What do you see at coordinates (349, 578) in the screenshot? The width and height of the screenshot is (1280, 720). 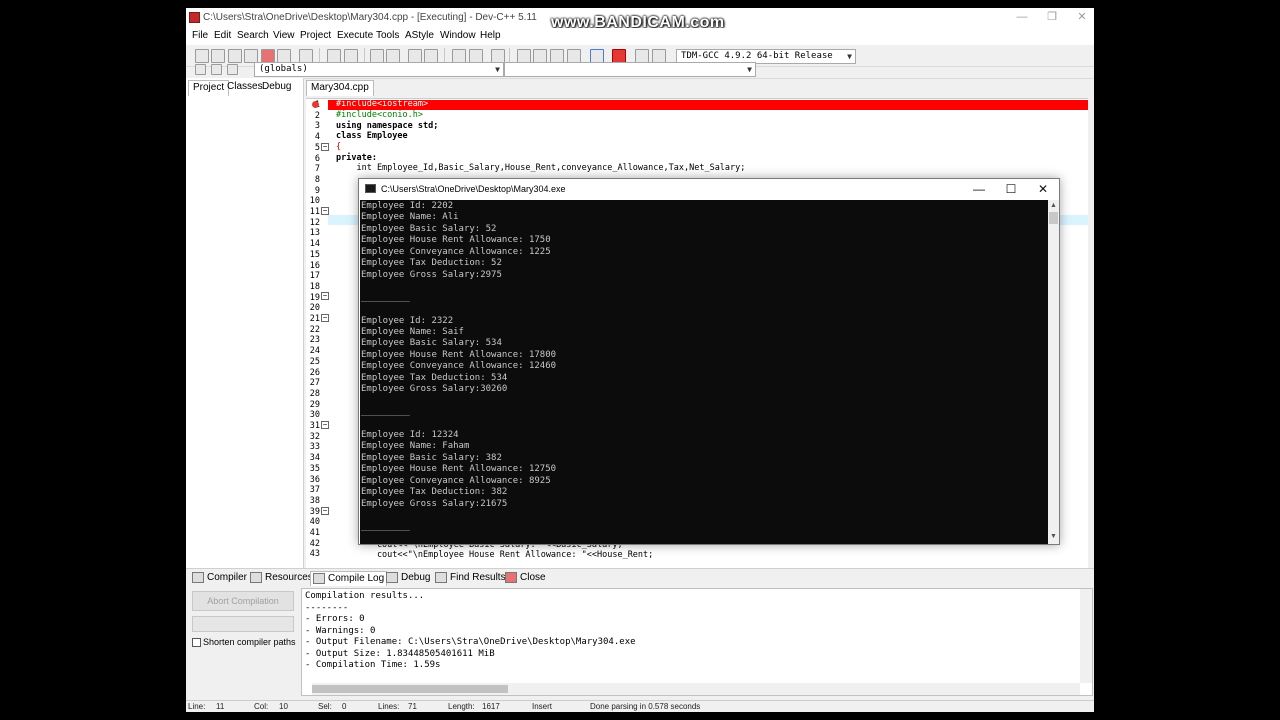 I see `tab-compile-log: Compile Log` at bounding box center [349, 578].